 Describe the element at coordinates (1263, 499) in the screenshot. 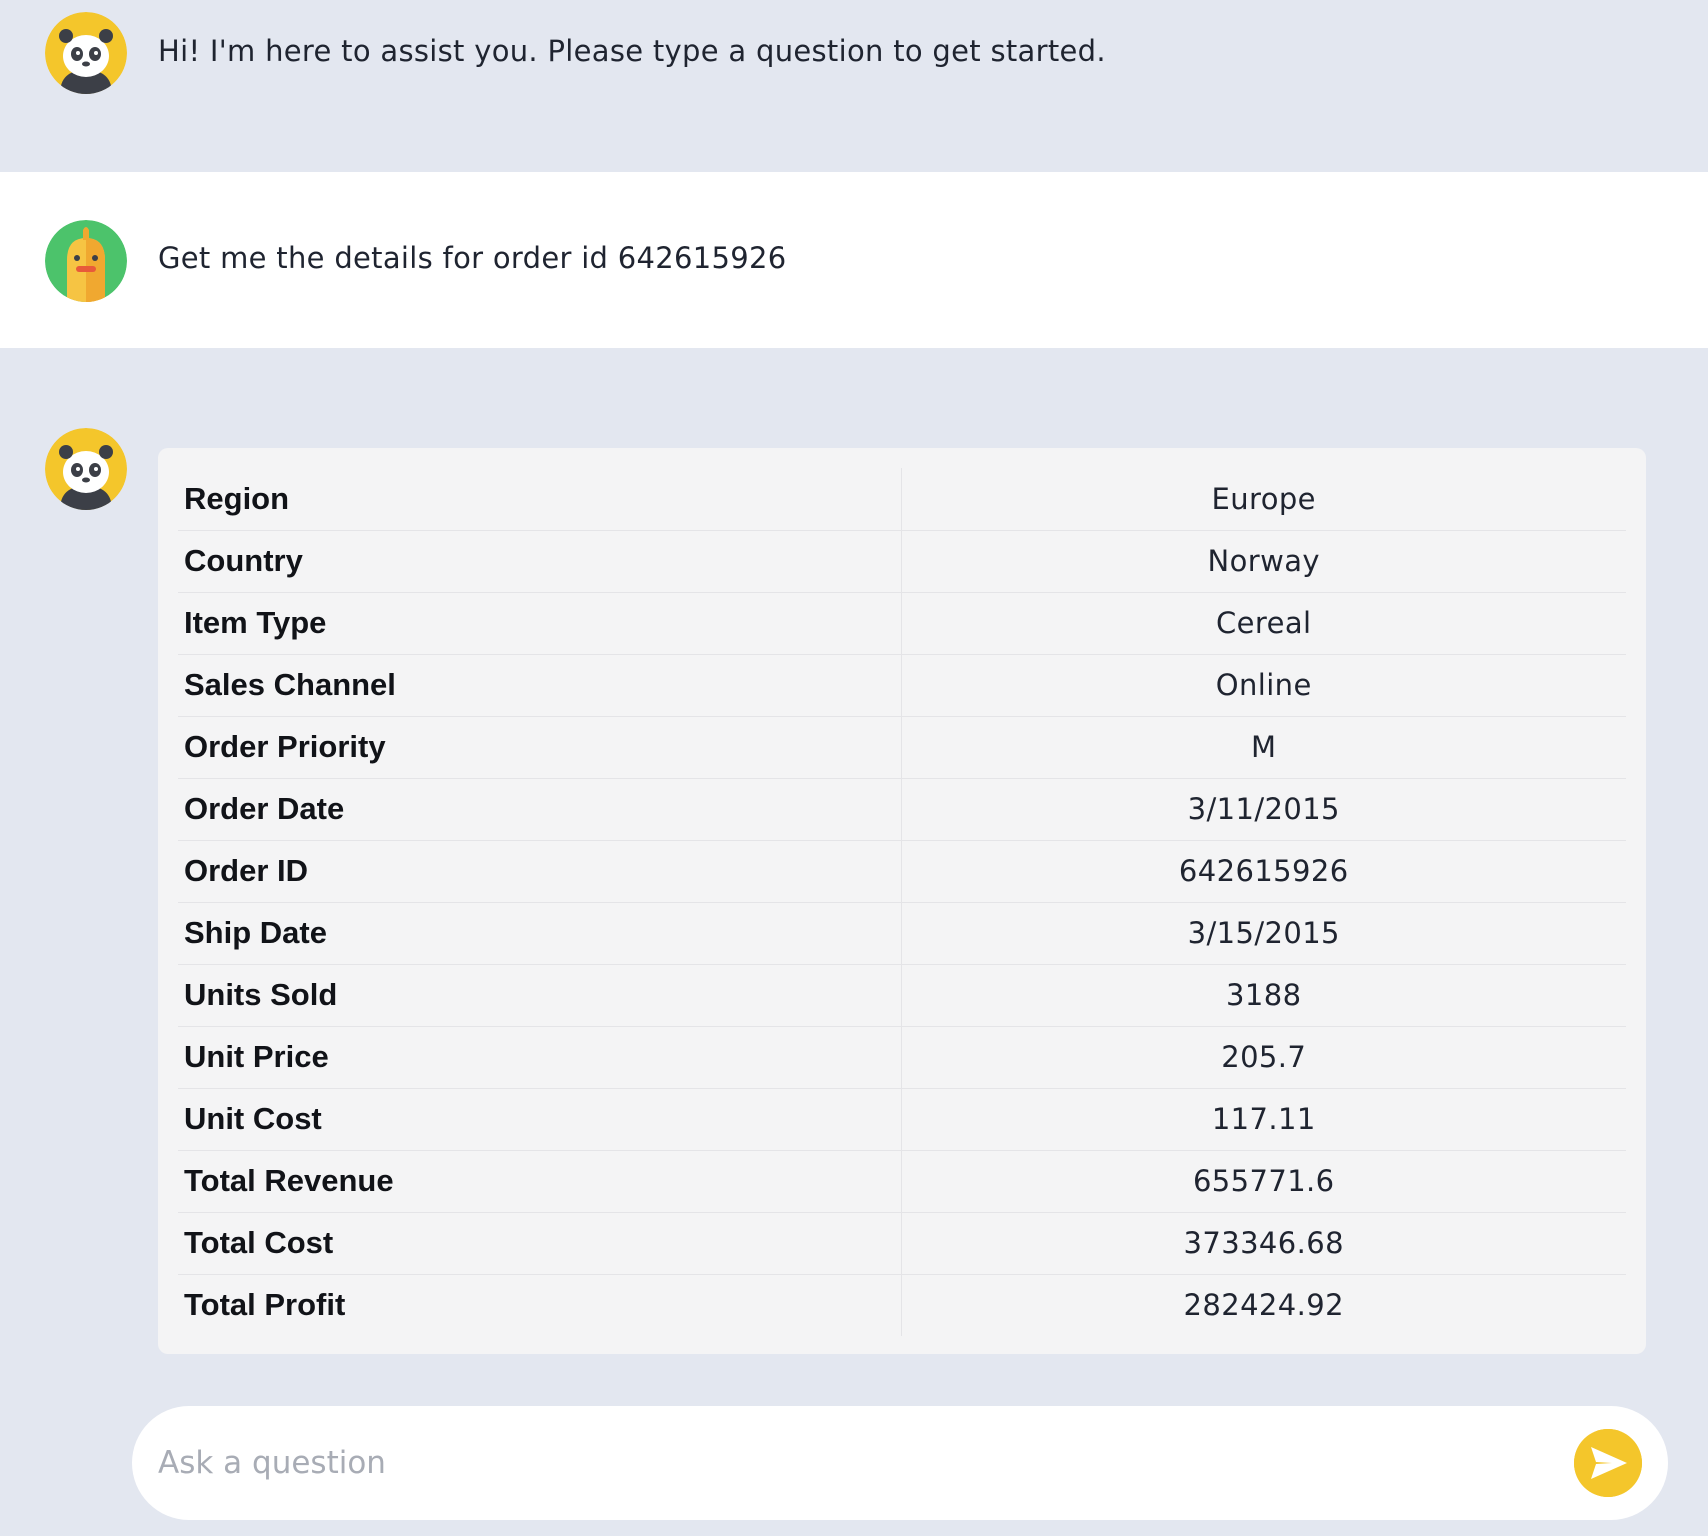

I see `field-value: Europe` at that location.